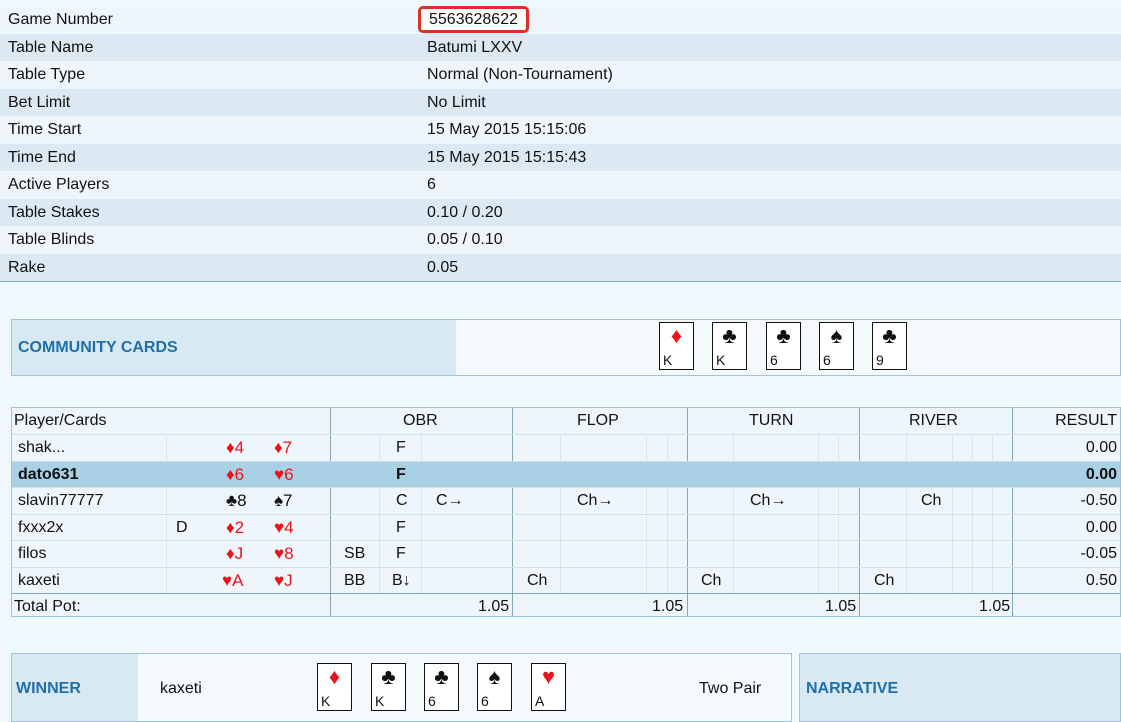 This screenshot has width=1121, height=722. What do you see at coordinates (841, 606) in the screenshot?
I see `total-pot-turn: 1.05` at bounding box center [841, 606].